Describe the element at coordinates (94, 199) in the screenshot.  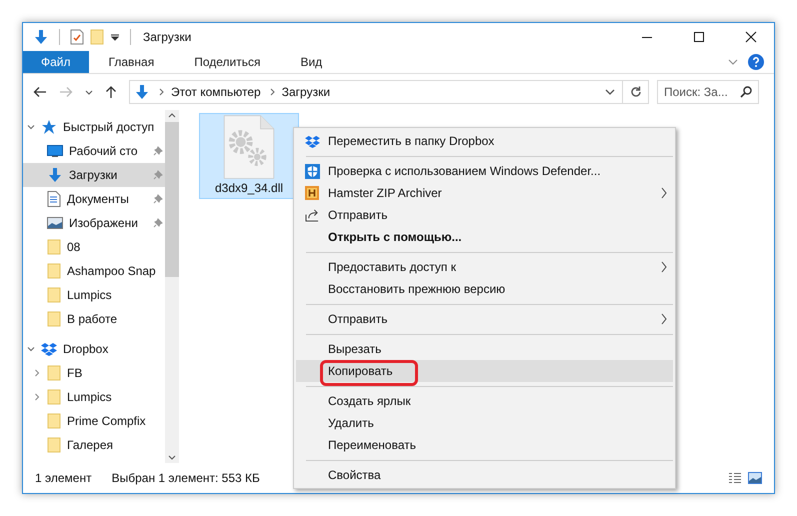
I see `tree-item: Документы` at that location.